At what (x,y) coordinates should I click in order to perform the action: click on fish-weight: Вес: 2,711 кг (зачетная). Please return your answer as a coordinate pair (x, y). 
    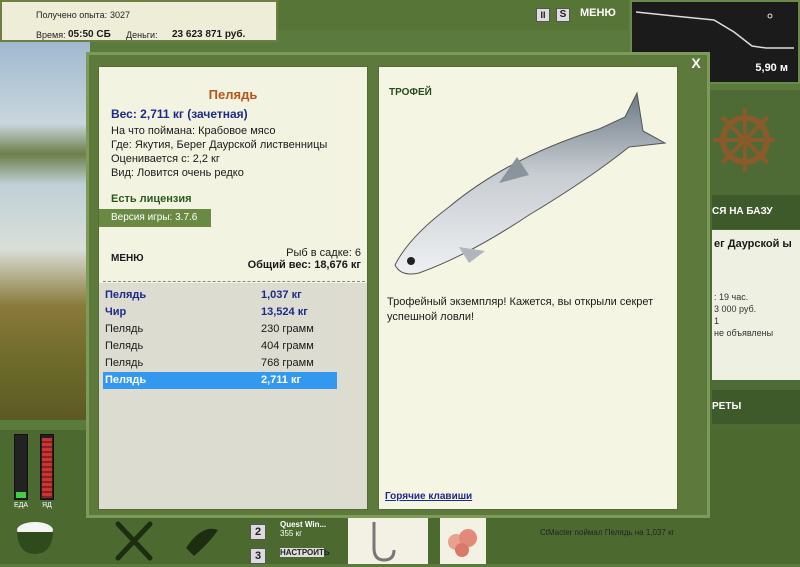
    Looking at the image, I should click on (179, 114).